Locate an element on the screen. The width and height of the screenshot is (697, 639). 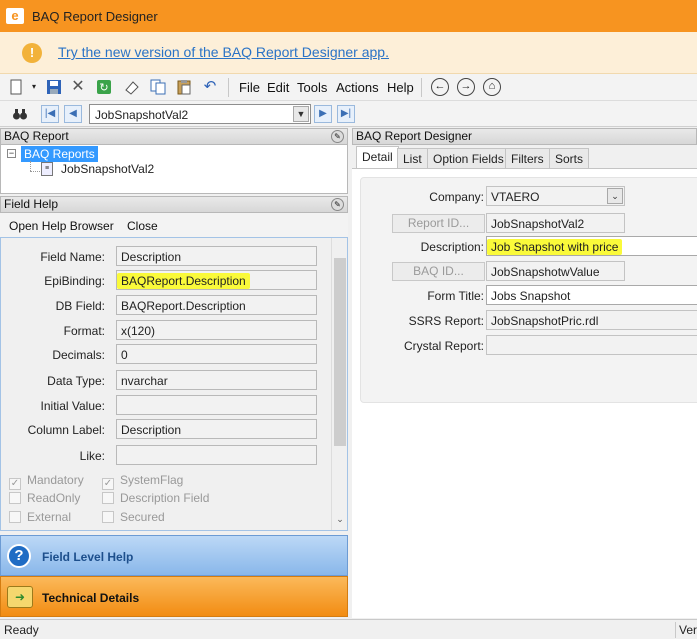
readonly-checkbox: ReadOnly is located at coordinates (44, 498).